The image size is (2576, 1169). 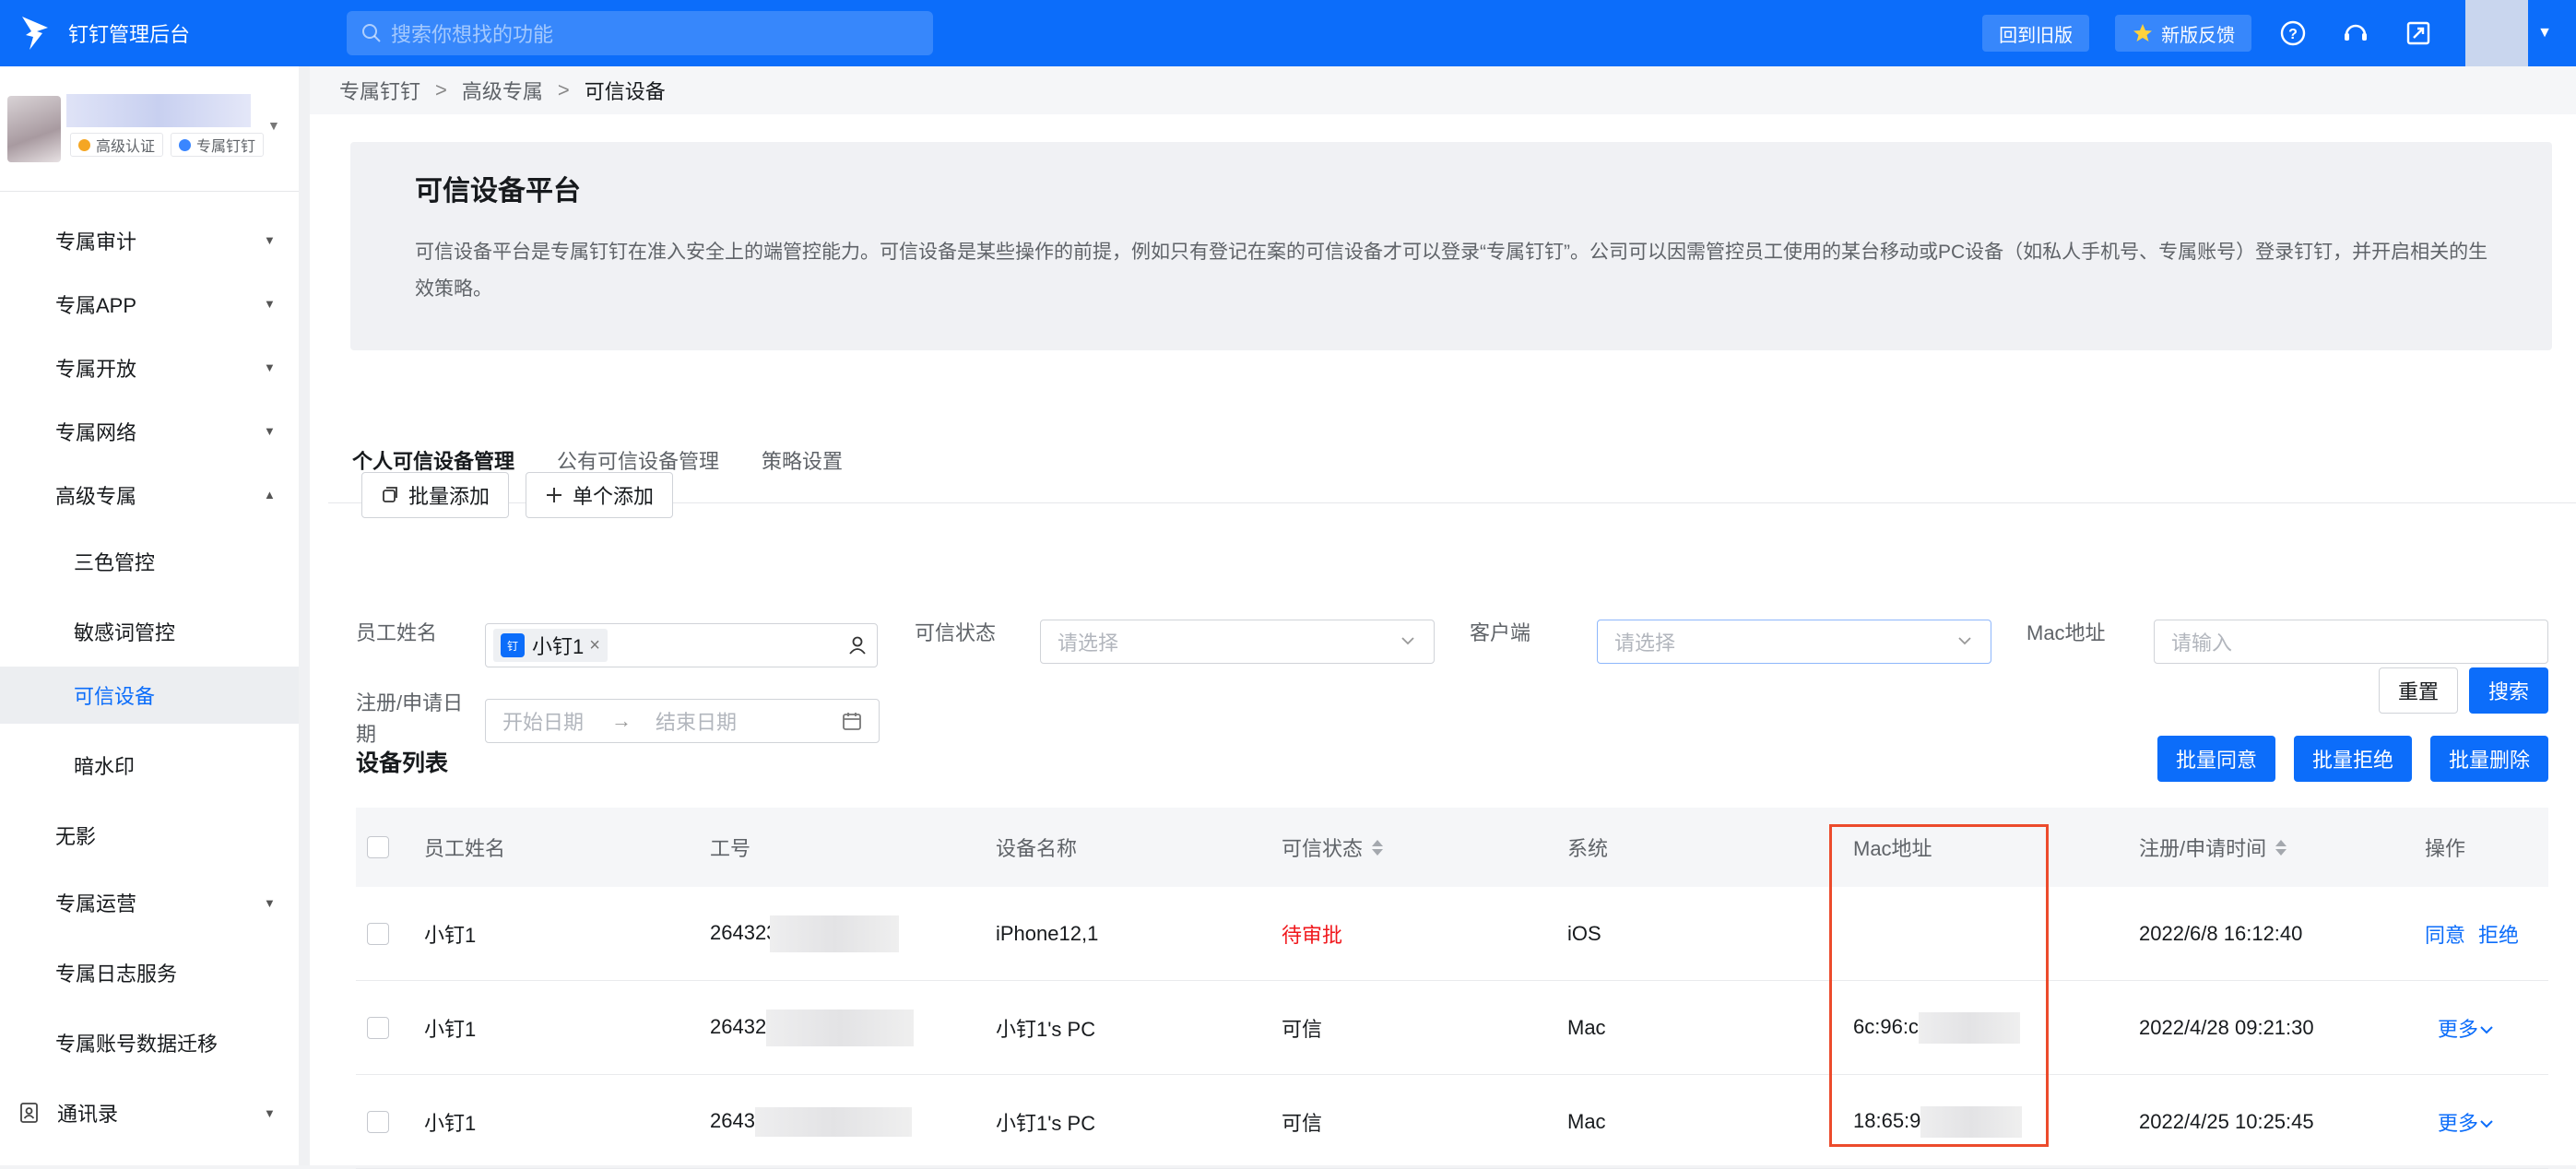 What do you see at coordinates (149, 1042) in the screenshot?
I see `sidebar-item-account-migration: 专属账号数据迁移` at bounding box center [149, 1042].